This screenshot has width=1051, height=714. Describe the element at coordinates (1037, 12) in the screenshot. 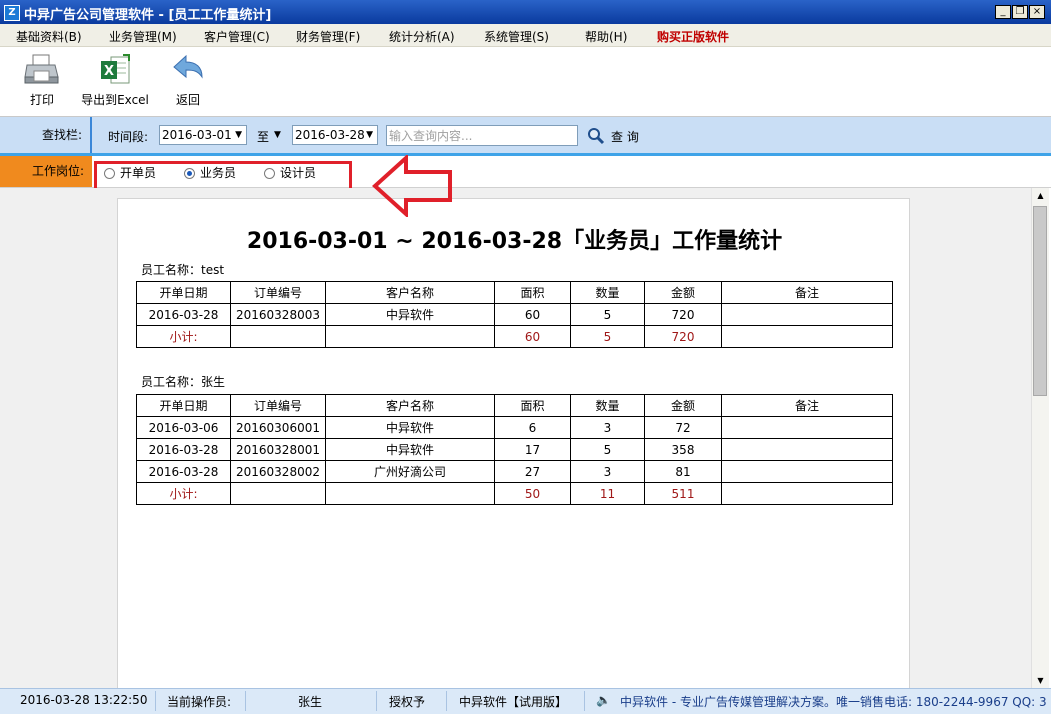

I see `close-button: ×` at that location.